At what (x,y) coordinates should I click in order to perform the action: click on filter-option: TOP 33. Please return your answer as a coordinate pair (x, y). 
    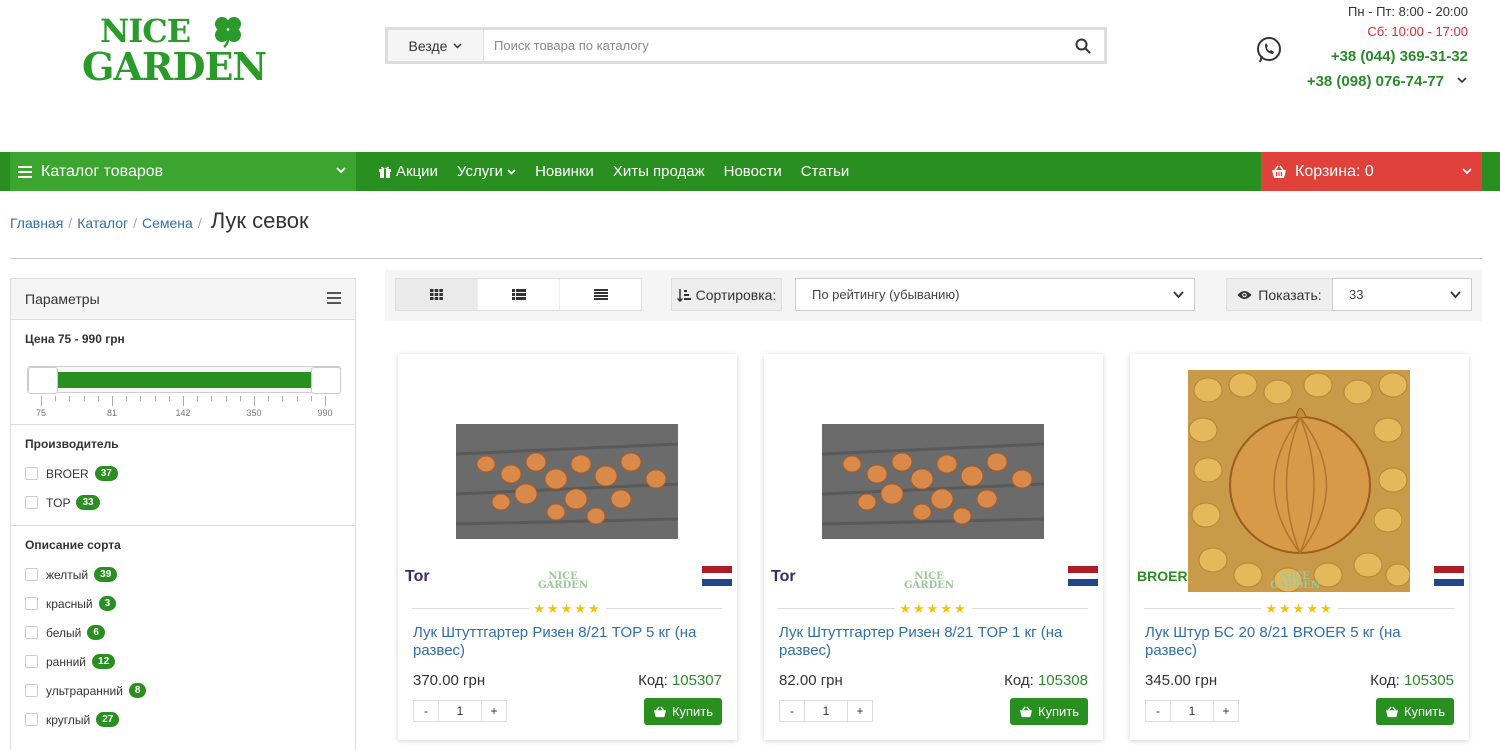
    Looking at the image, I should click on (183, 502).